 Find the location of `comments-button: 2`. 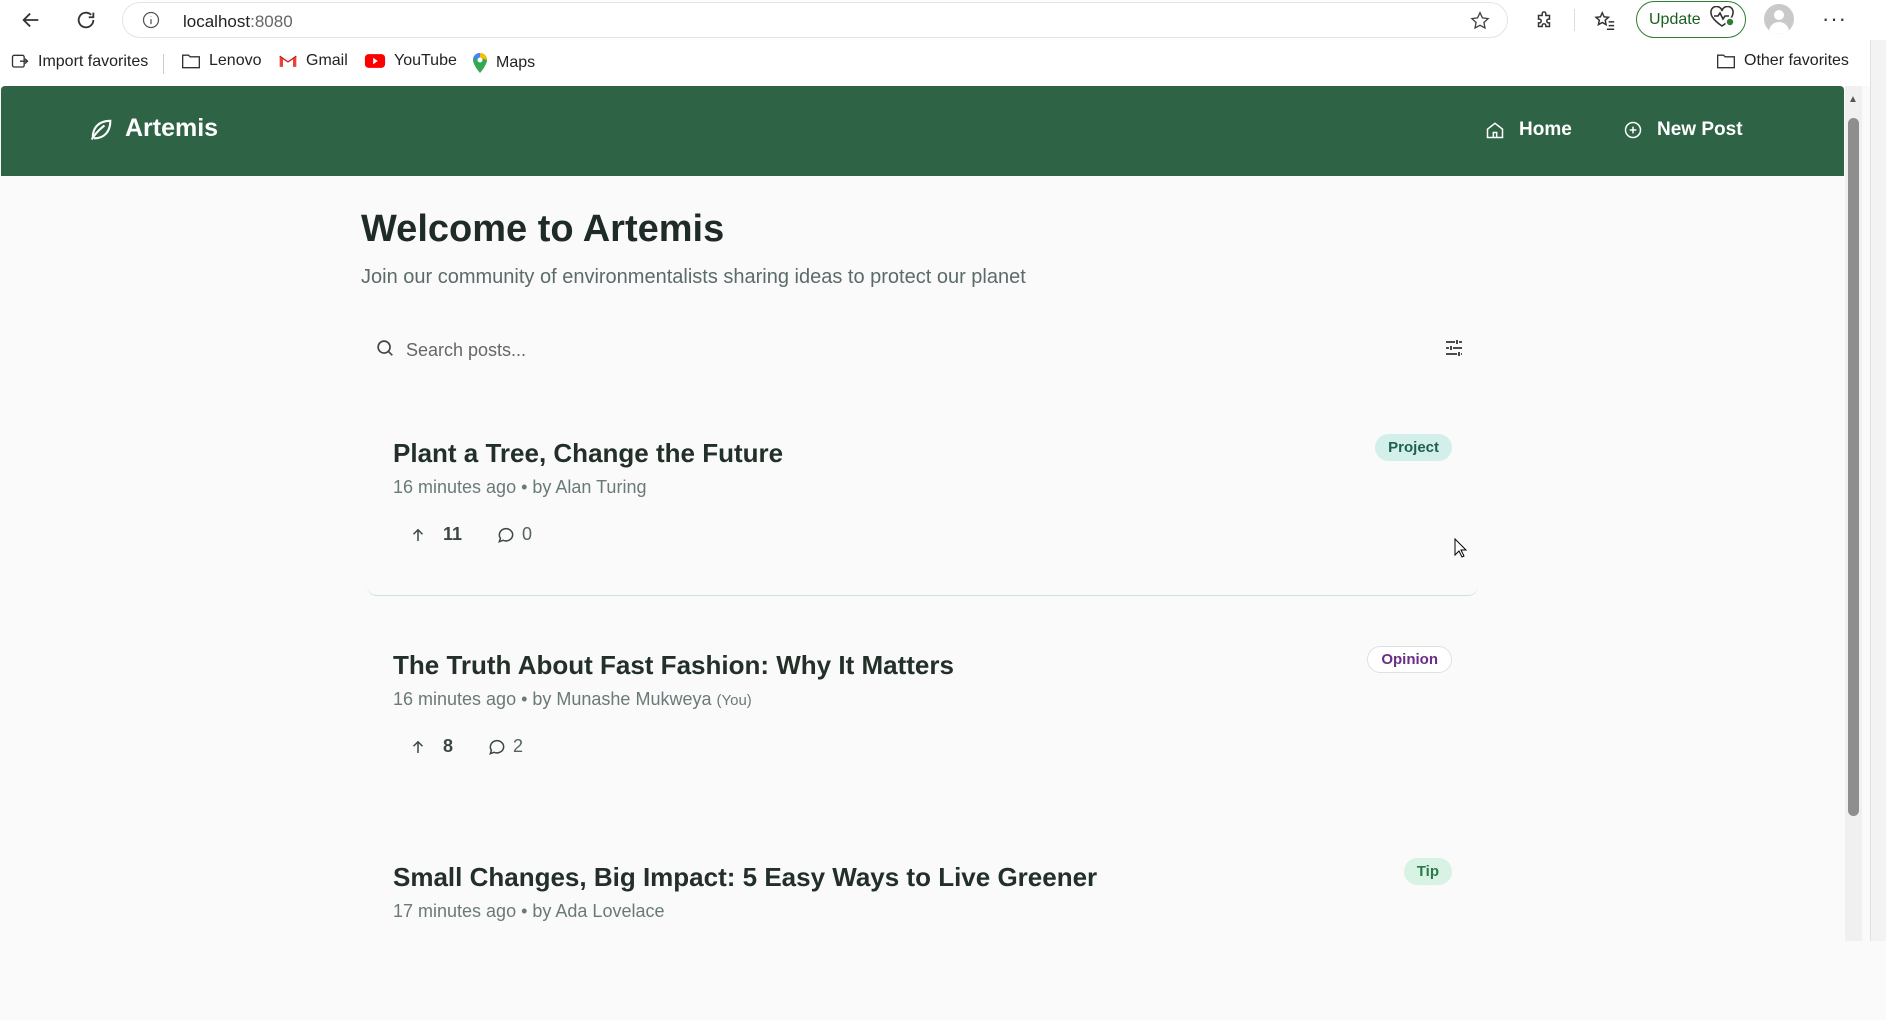

comments-button: 2 is located at coordinates (505, 746).